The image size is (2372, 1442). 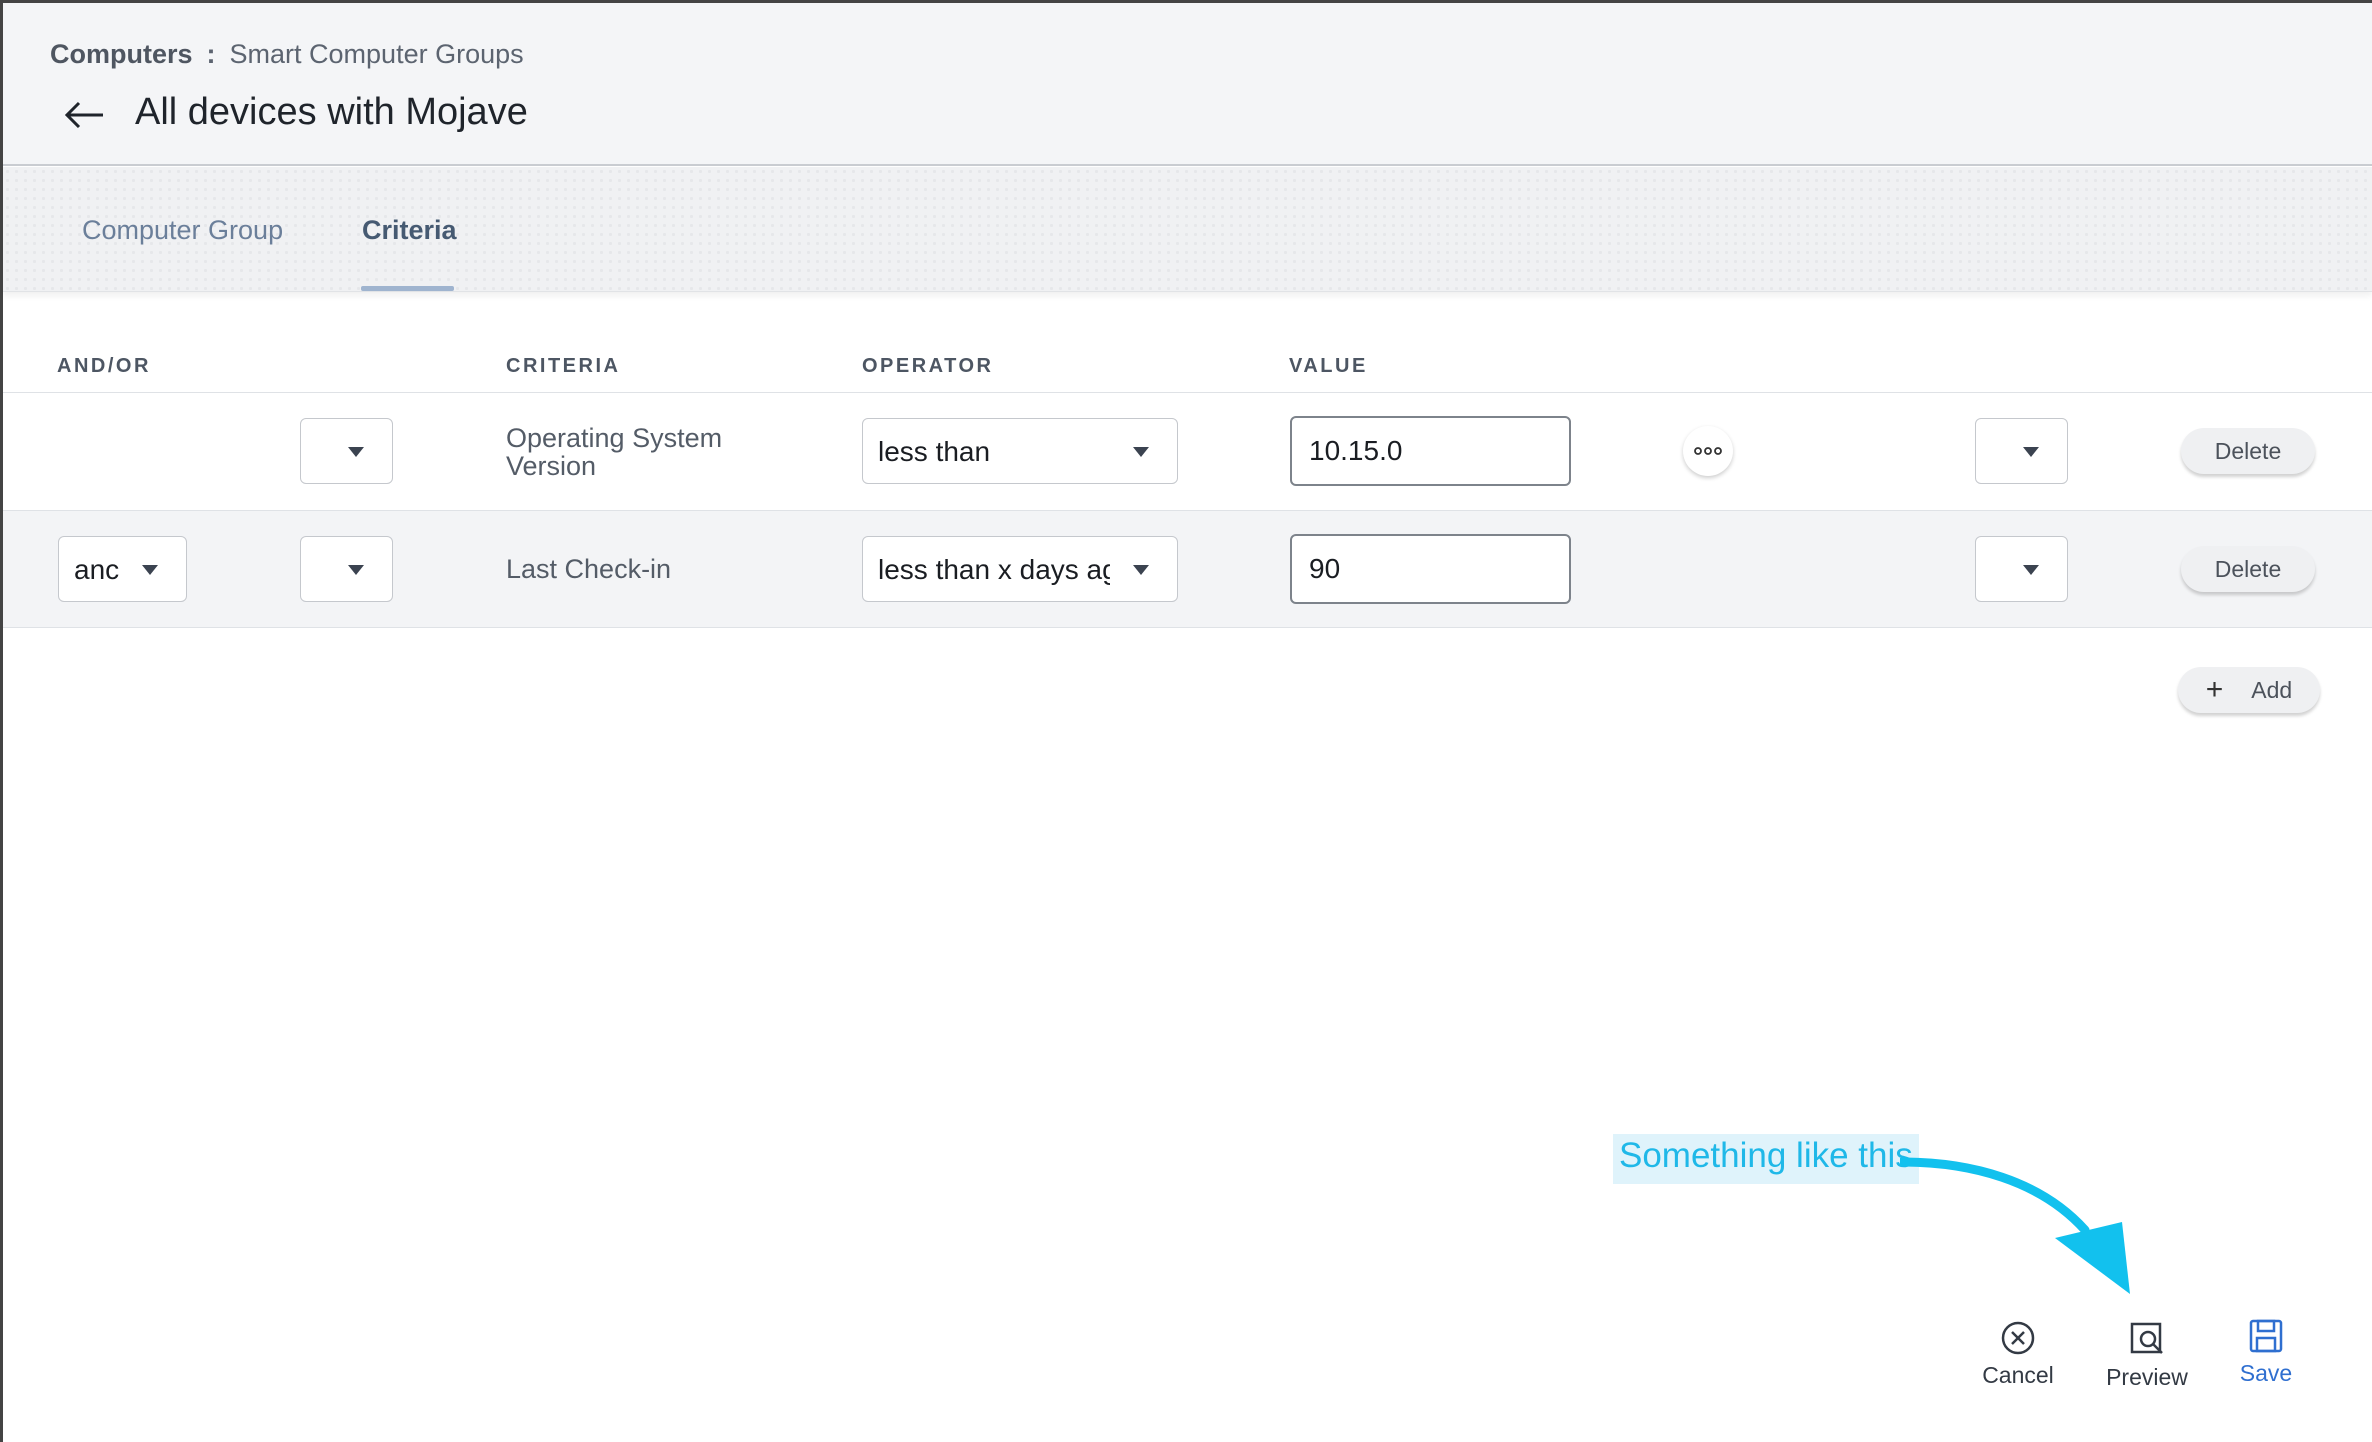 I want to click on criteria-label: Last Check-in, so click(x=589, y=569).